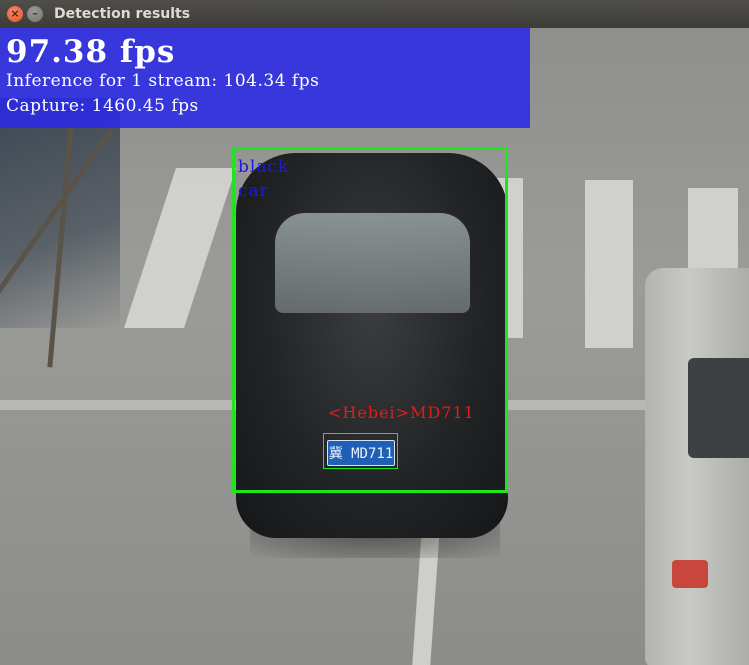  Describe the element at coordinates (163, 81) in the screenshot. I see `inference-fps: Inference for 1 stream: 104.34 fps` at that location.